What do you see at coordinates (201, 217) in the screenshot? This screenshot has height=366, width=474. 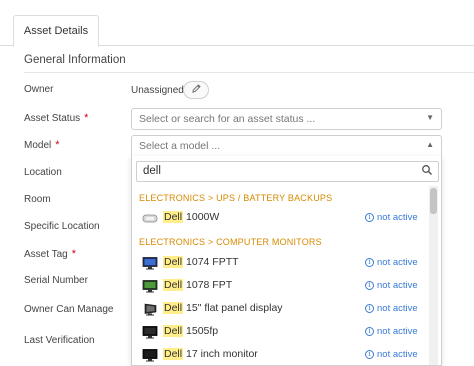 I see `option-label: 1000W` at bounding box center [201, 217].